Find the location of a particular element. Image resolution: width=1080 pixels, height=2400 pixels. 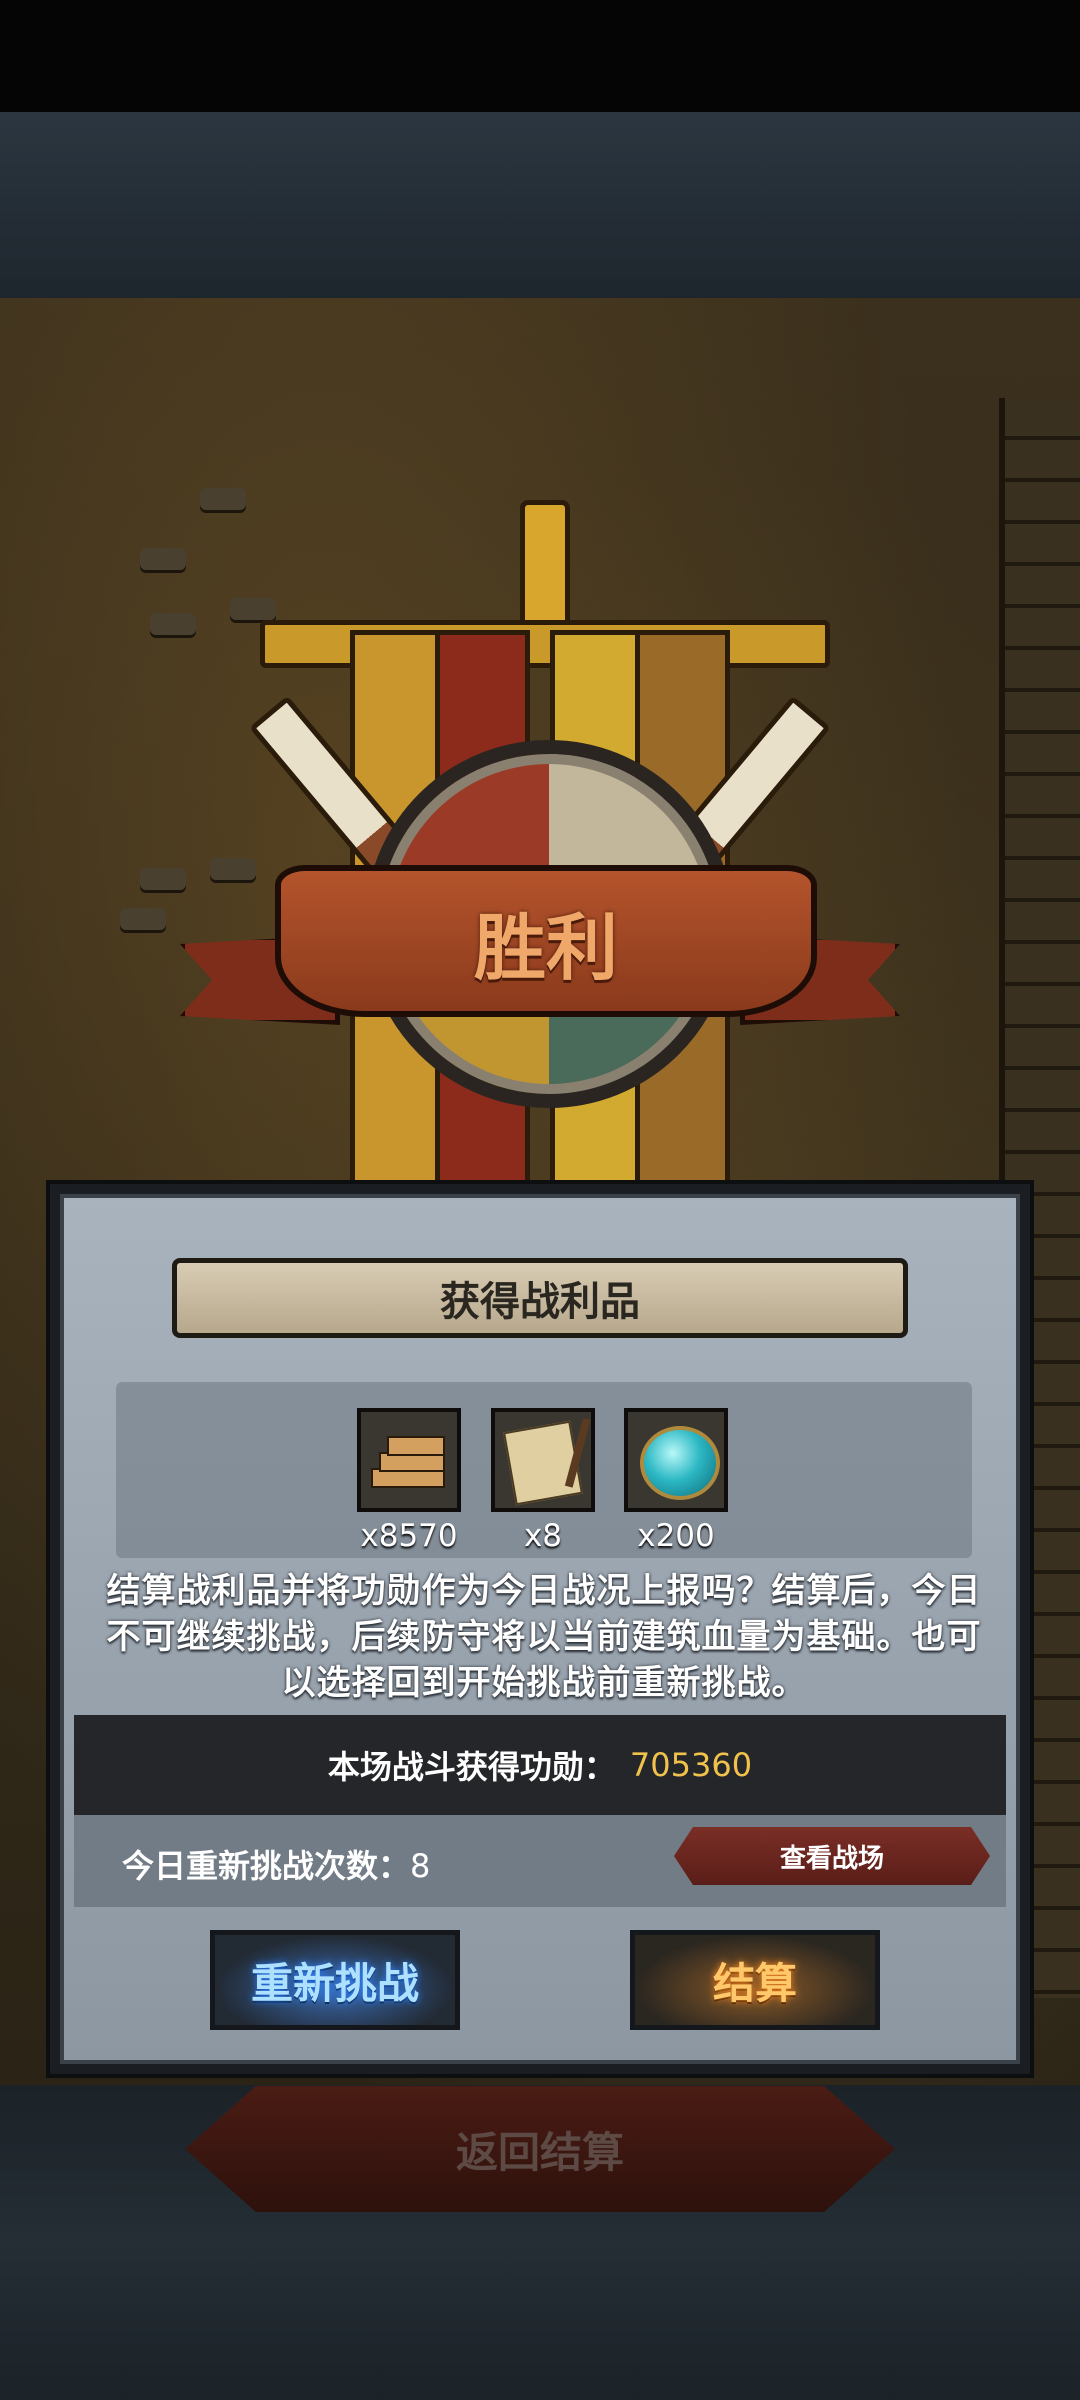

reward-item: x200 is located at coordinates (676, 1481).